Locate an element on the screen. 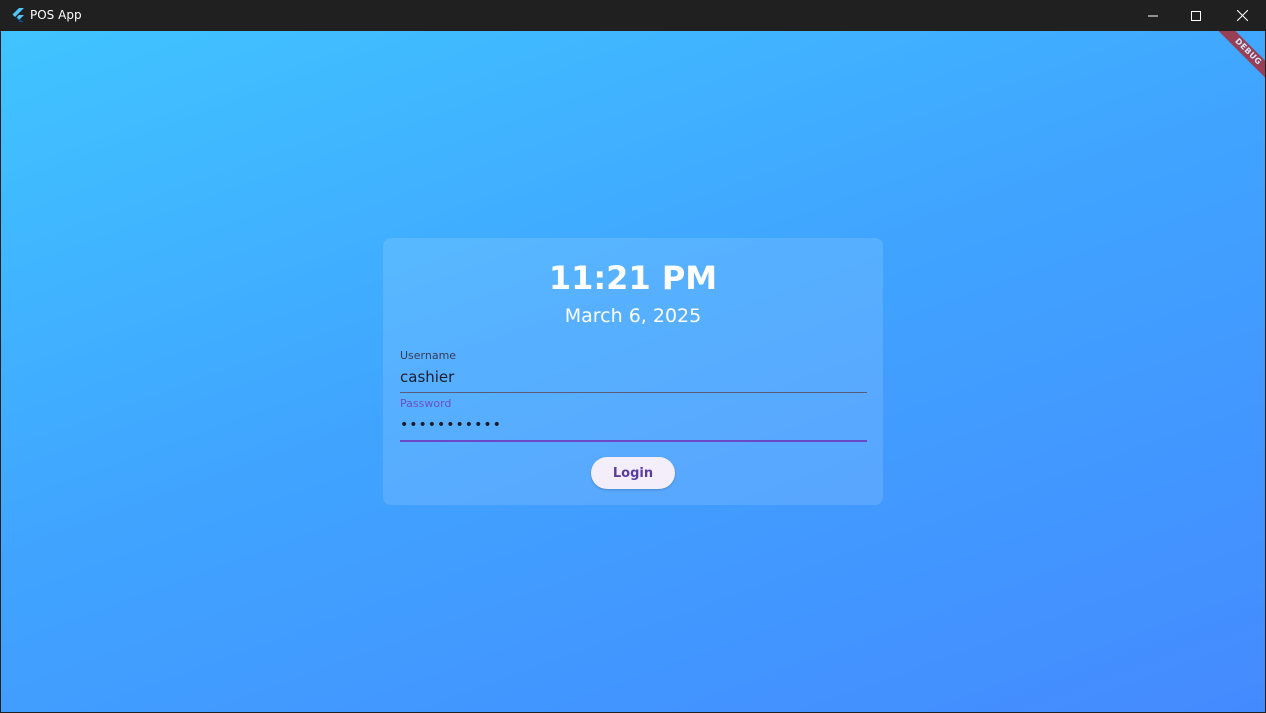  debug-banner: DEBUG is located at coordinates (1230, 66).